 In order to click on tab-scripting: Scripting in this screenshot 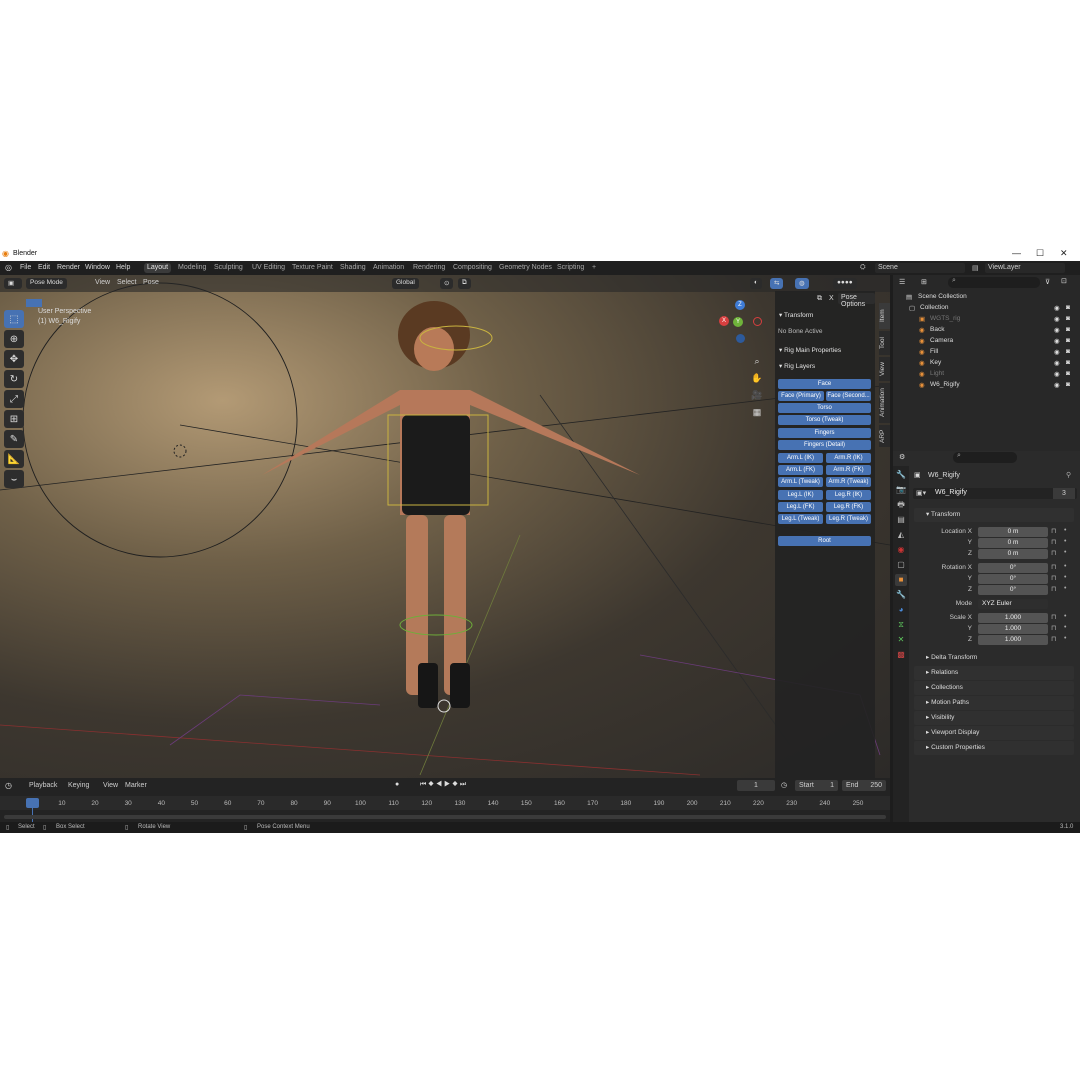, I will do `click(570, 268)`.